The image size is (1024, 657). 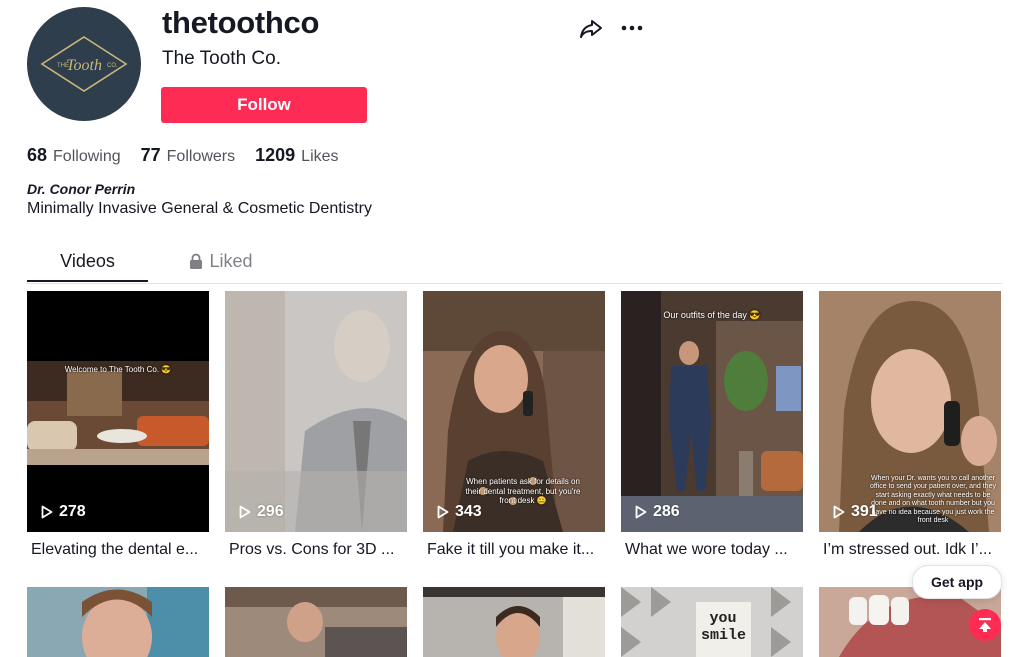 I want to click on profile-avatar: THE Tooth CO., so click(x=84, y=64).